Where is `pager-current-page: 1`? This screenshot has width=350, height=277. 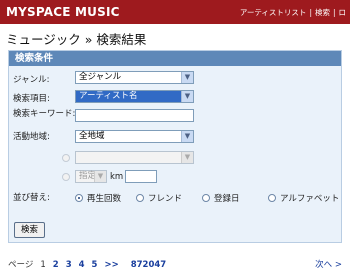
pager-current-page: 1 is located at coordinates (43, 265).